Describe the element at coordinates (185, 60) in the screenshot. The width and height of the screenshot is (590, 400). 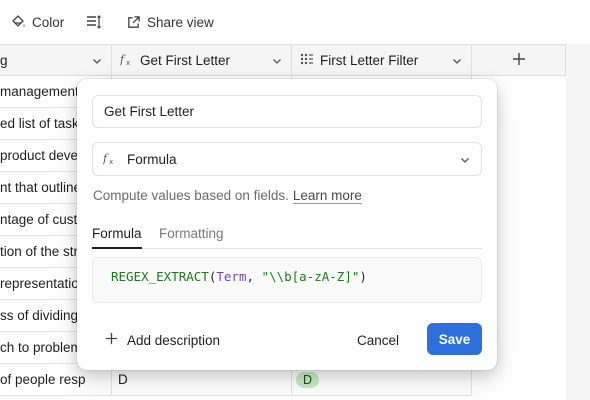
I see `column-header-label: Get First Letter` at that location.